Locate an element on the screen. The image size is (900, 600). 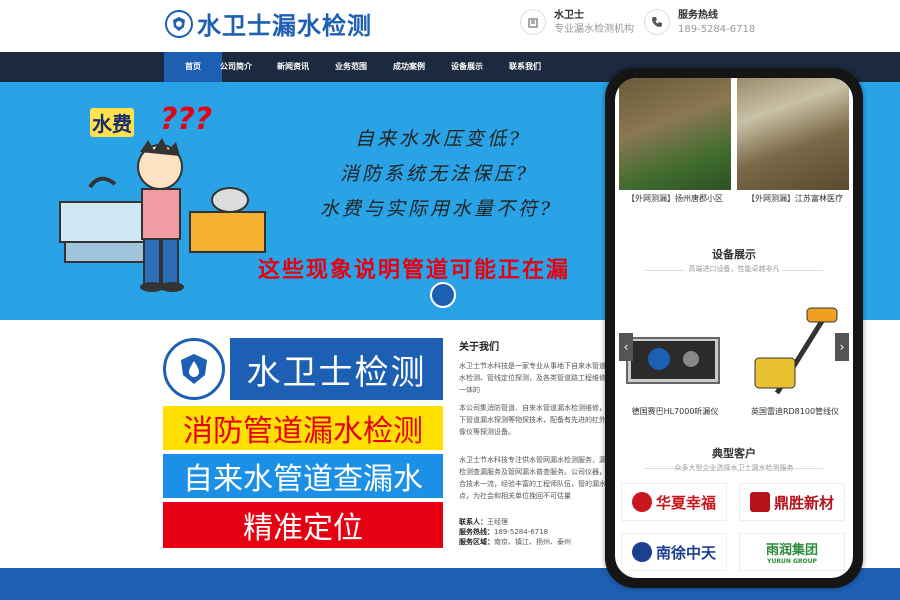
client-logo-dingsheng: 鼎胜新材 is located at coordinates (792, 502).